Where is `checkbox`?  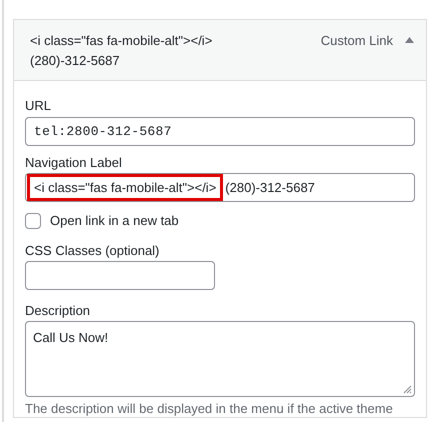 checkbox is located at coordinates (33, 221).